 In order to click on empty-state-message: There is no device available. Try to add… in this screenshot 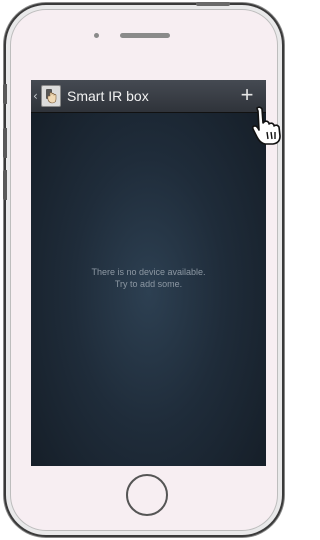, I will do `click(148, 278)`.